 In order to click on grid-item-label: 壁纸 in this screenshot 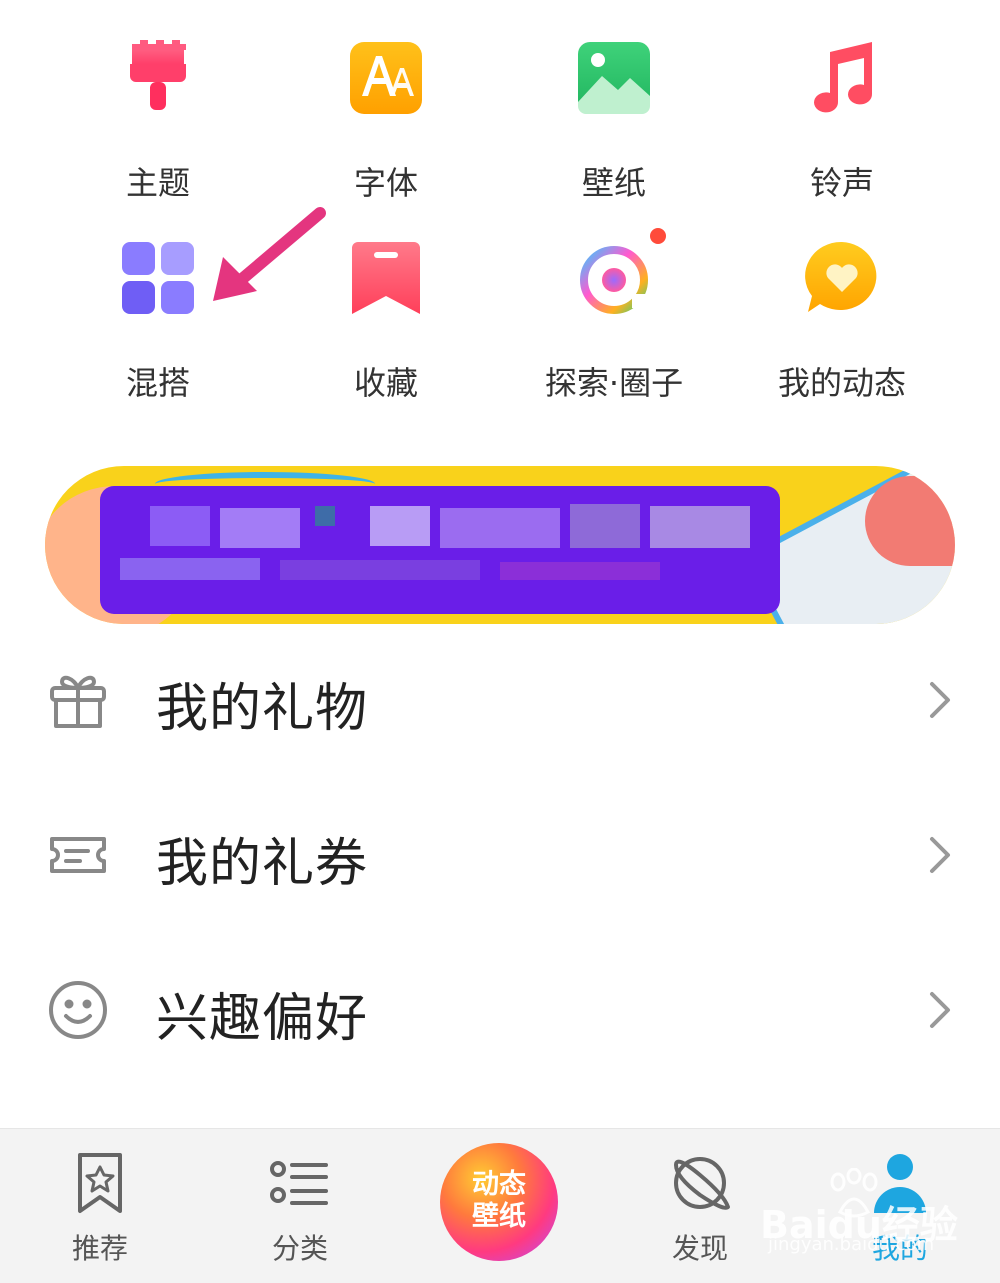, I will do `click(613, 183)`.